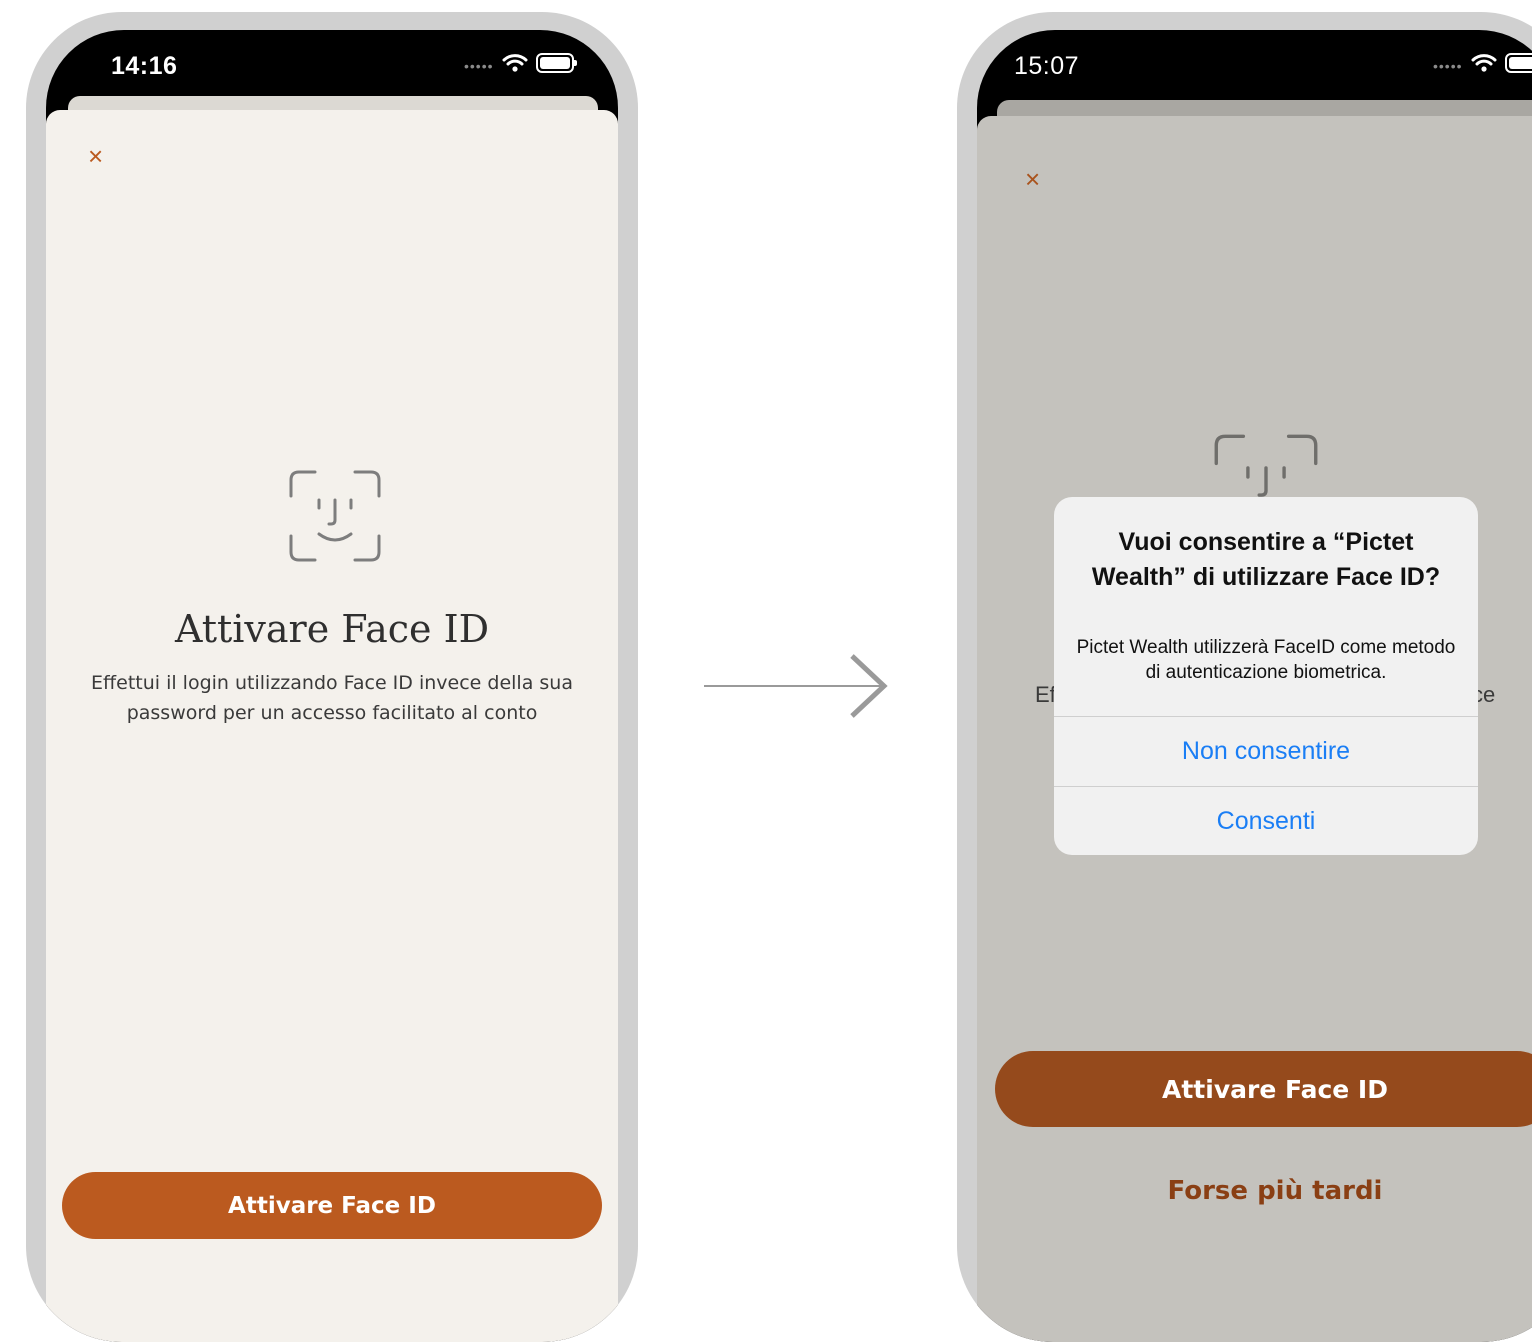 Image resolution: width=1532 pixels, height=1342 pixels. I want to click on dont-allow-button: Non consentire, so click(1266, 751).